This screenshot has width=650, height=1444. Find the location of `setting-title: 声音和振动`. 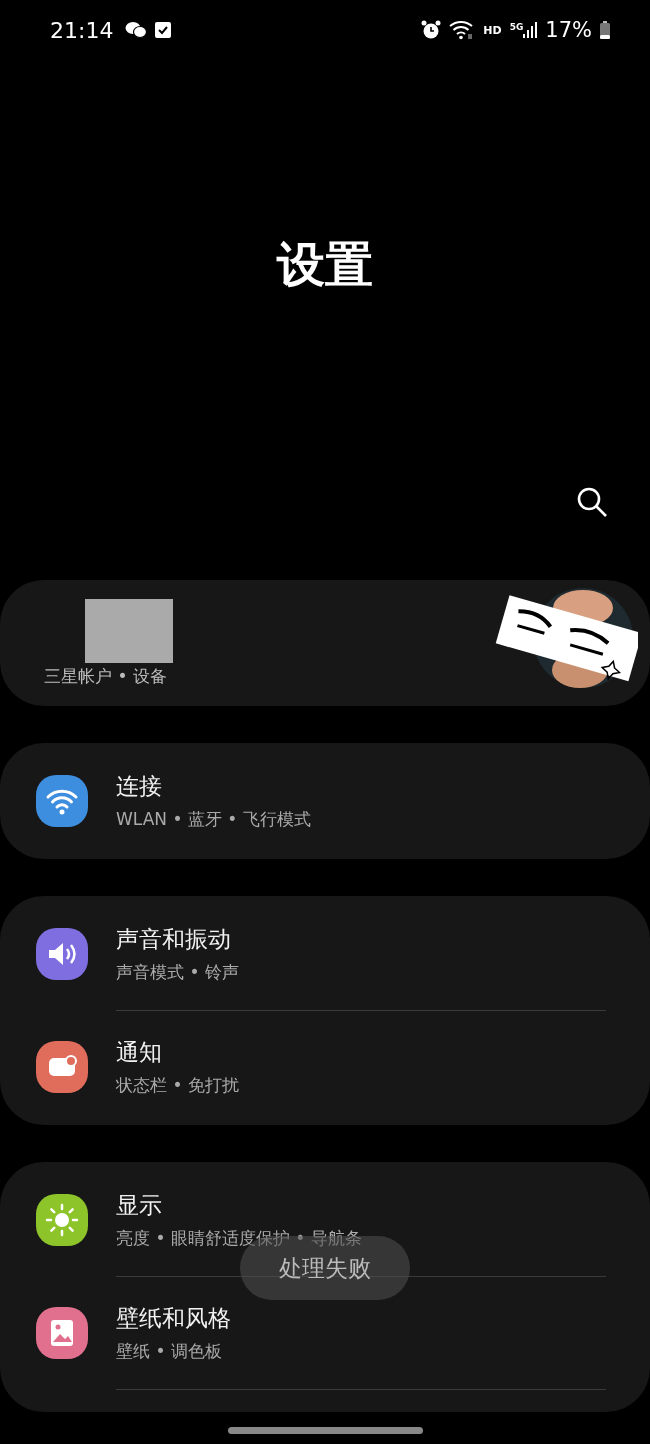

setting-title: 声音和振动 is located at coordinates (177, 939).